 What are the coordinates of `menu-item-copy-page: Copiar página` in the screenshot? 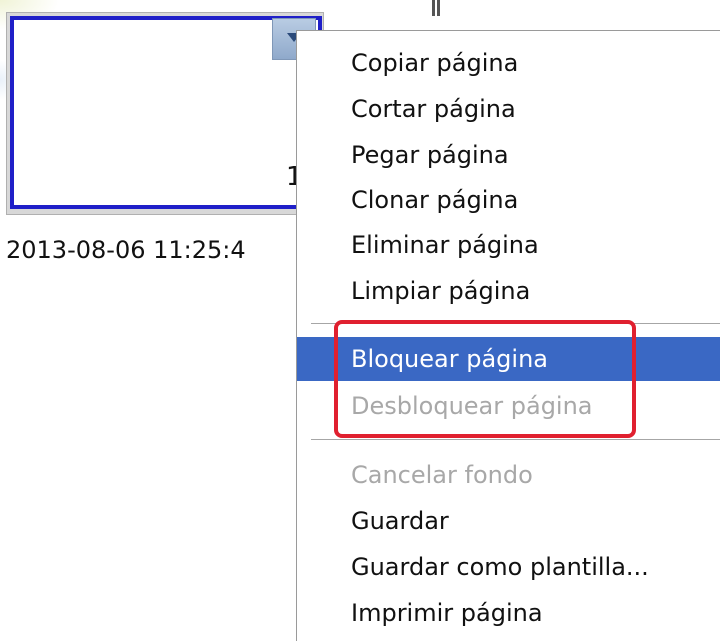 It's located at (508, 63).